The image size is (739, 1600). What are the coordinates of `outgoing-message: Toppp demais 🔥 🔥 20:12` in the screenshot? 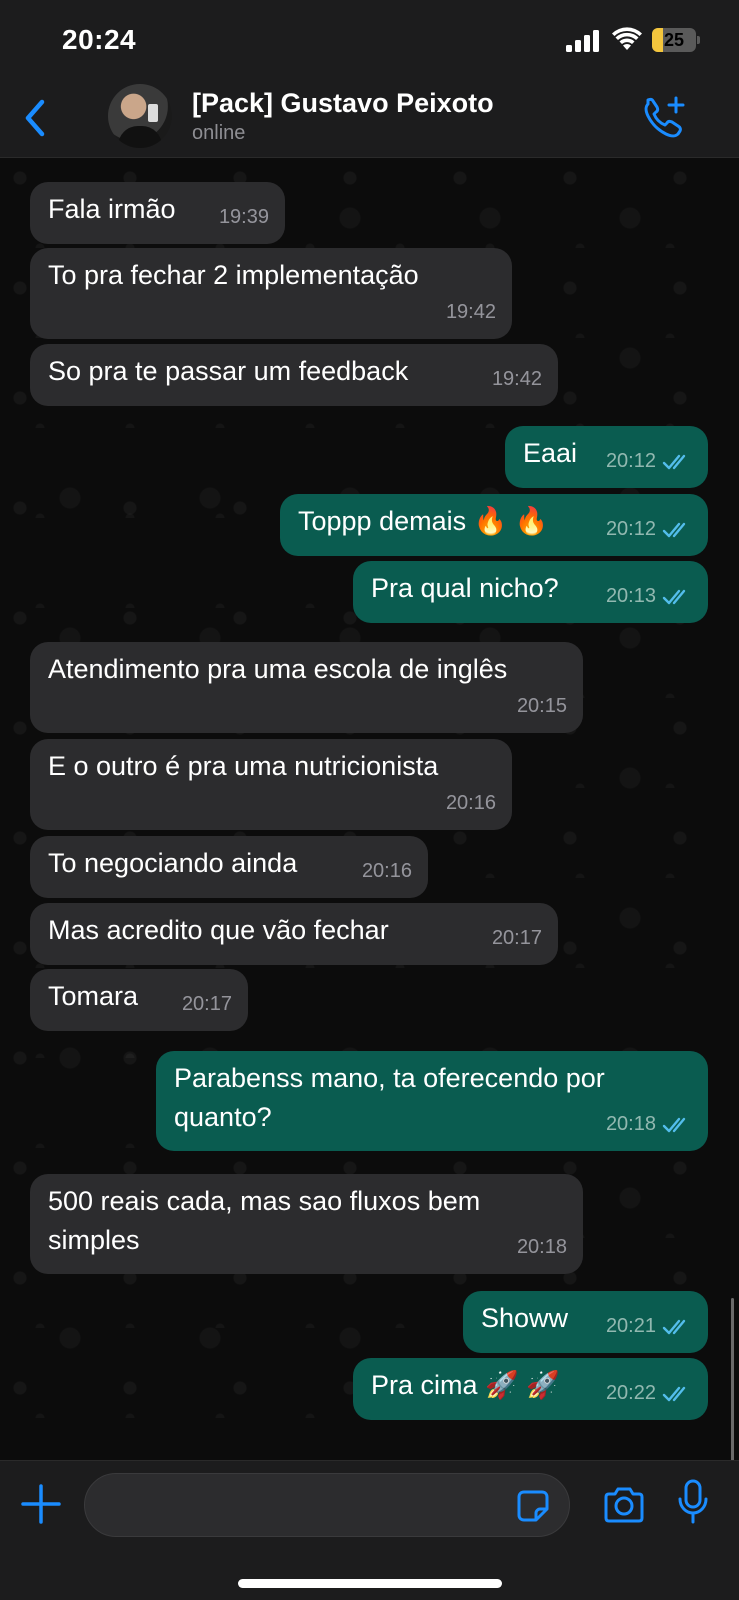 It's located at (494, 525).